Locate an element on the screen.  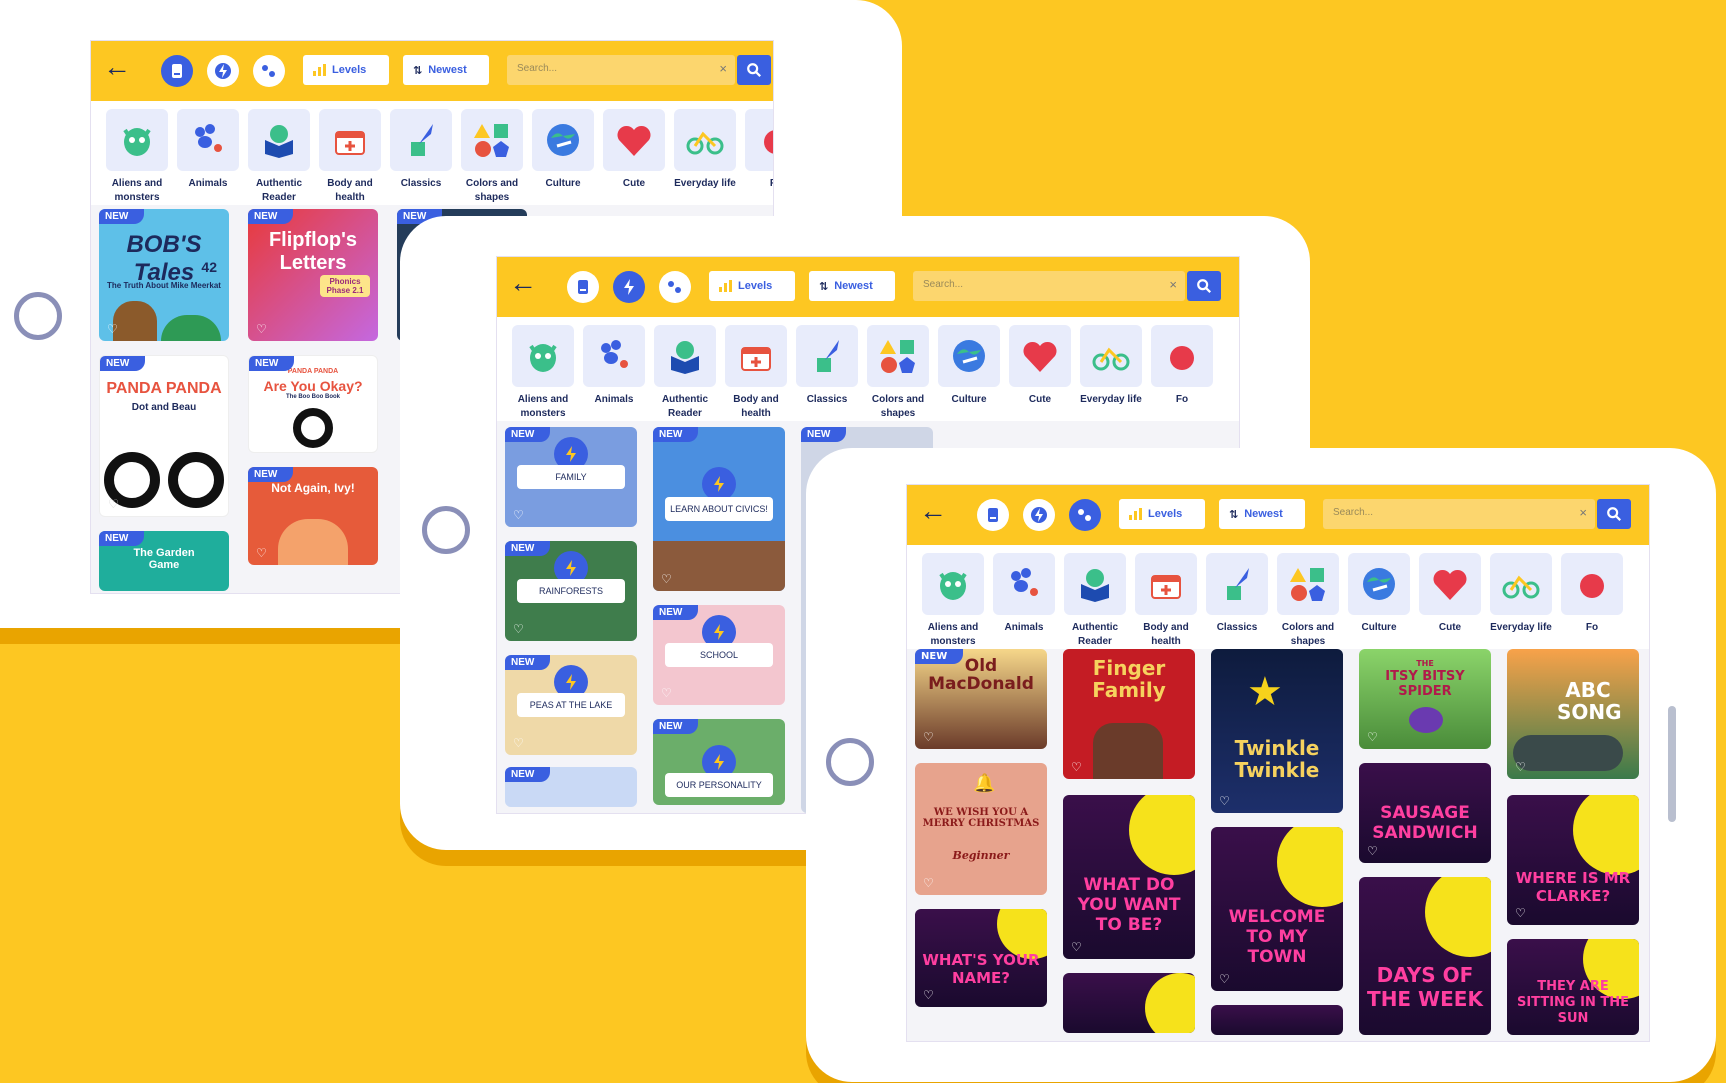
scrollbar is located at coordinates (1672, 764).